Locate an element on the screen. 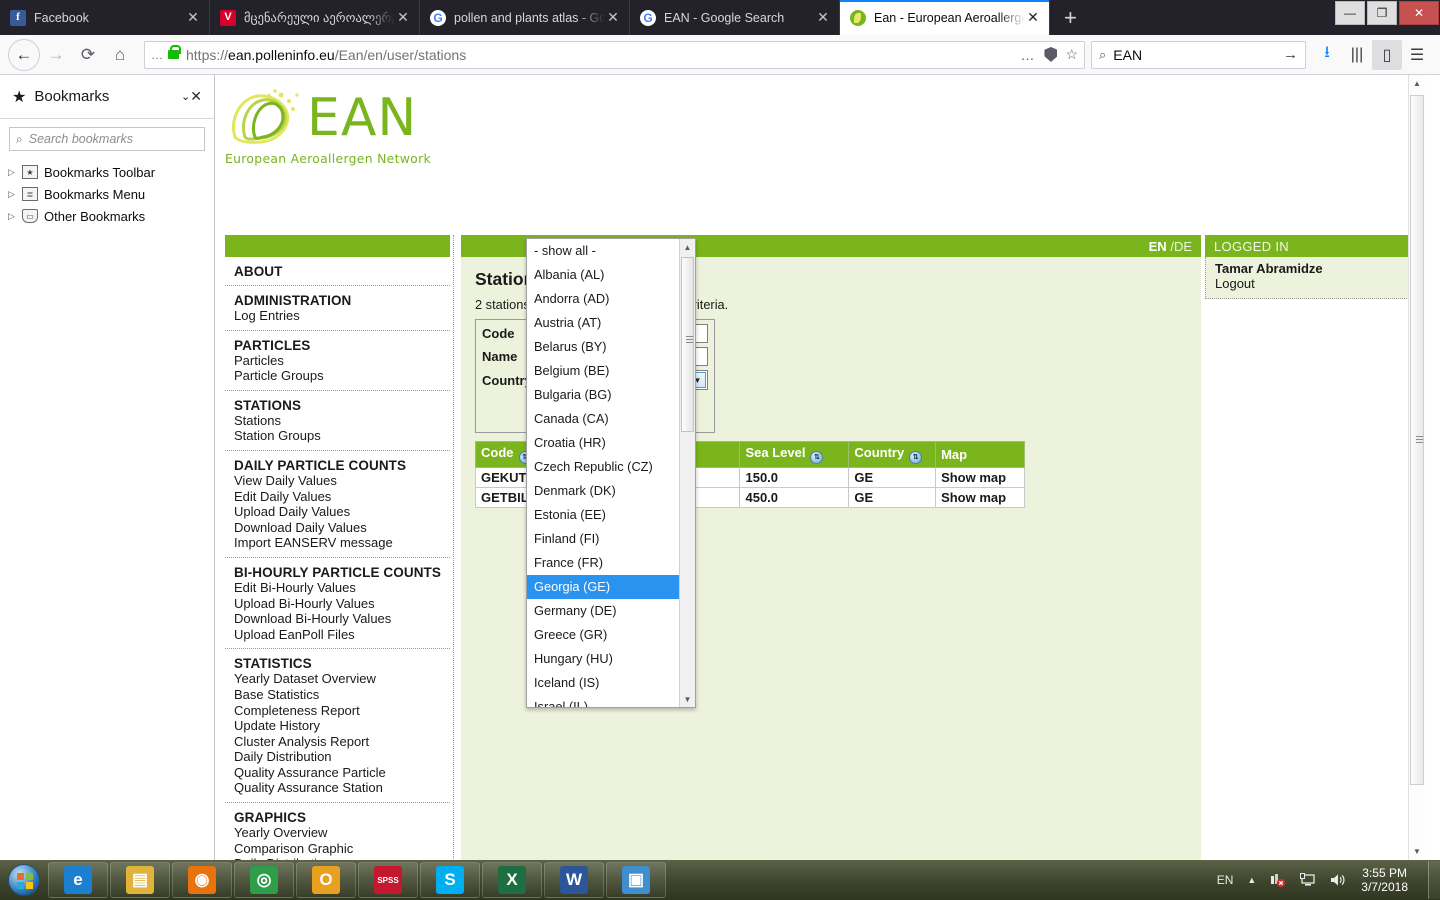 This screenshot has width=1440, height=900. monitor-icon is located at coordinates (1308, 880).